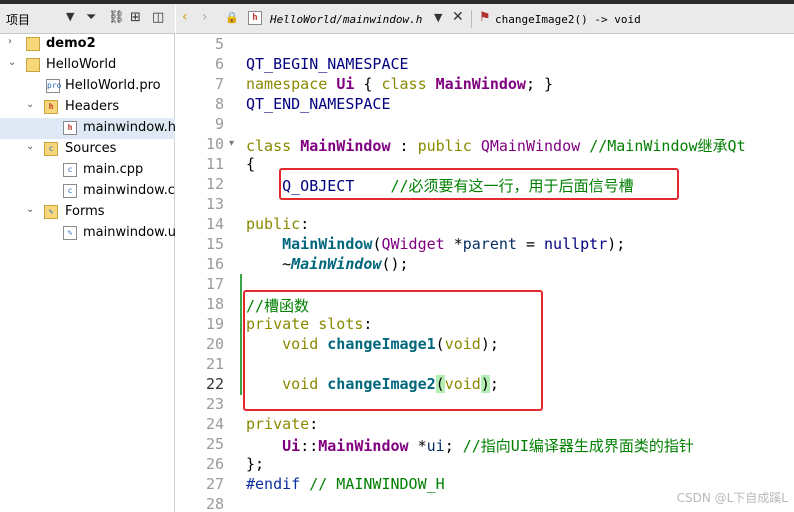 This screenshot has width=794, height=512. Describe the element at coordinates (113, 169) in the screenshot. I see `tree-item-label: main.cpp` at that location.